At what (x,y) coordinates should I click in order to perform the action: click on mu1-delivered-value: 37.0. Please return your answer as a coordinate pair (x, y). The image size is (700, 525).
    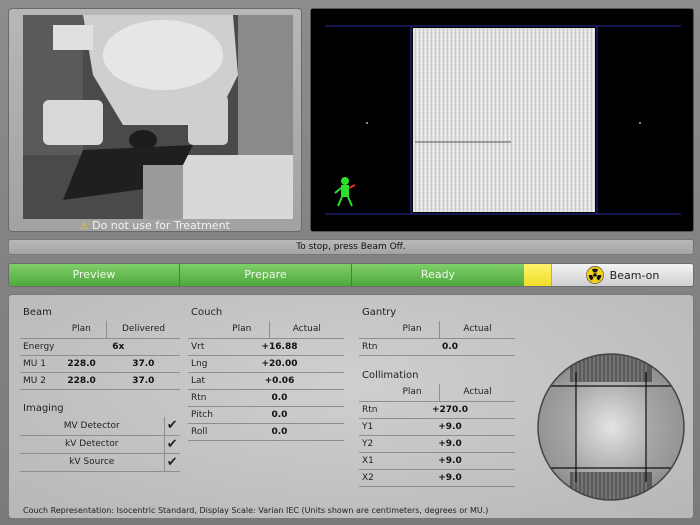
    Looking at the image, I should click on (143, 364).